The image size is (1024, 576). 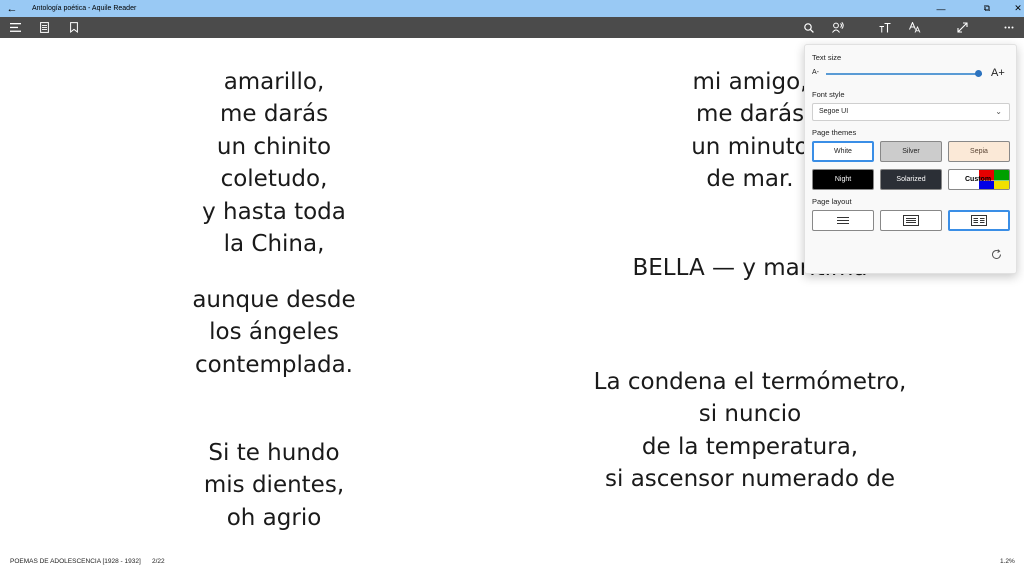 I want to click on theme-label: Solarized, so click(x=911, y=179).